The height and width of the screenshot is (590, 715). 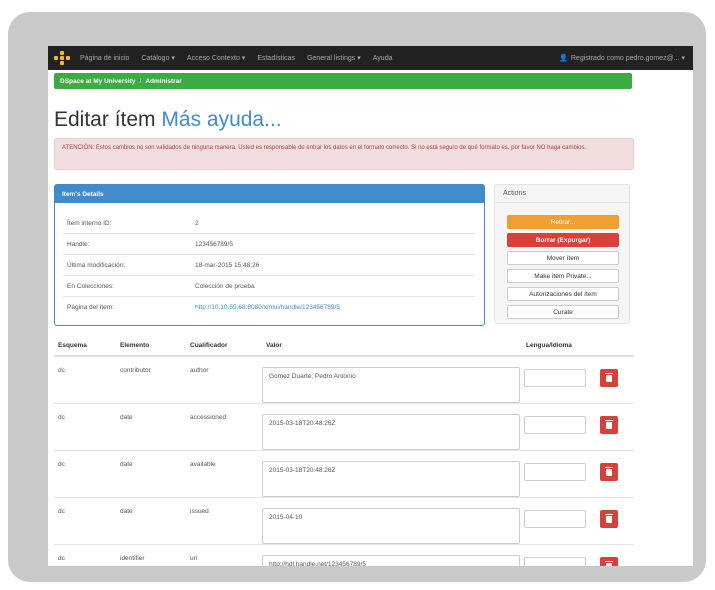 I want to click on actions-heading: Actions, so click(x=562, y=194).